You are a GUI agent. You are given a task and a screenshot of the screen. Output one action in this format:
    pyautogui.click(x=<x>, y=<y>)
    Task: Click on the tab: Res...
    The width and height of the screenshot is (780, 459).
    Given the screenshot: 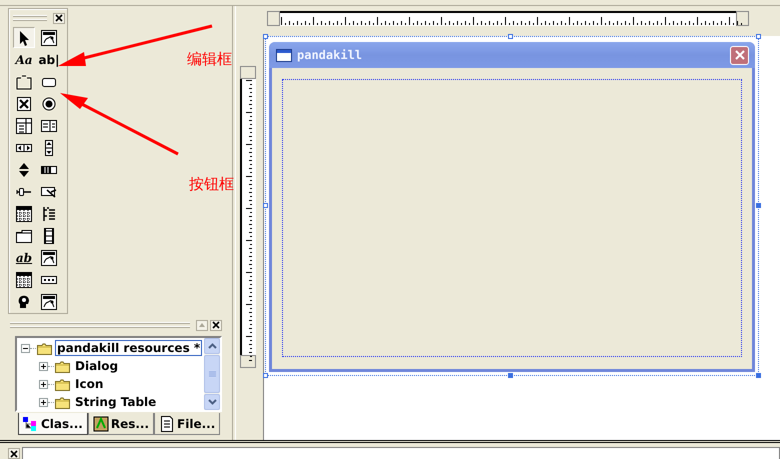 What is the action you would take?
    pyautogui.click(x=121, y=424)
    